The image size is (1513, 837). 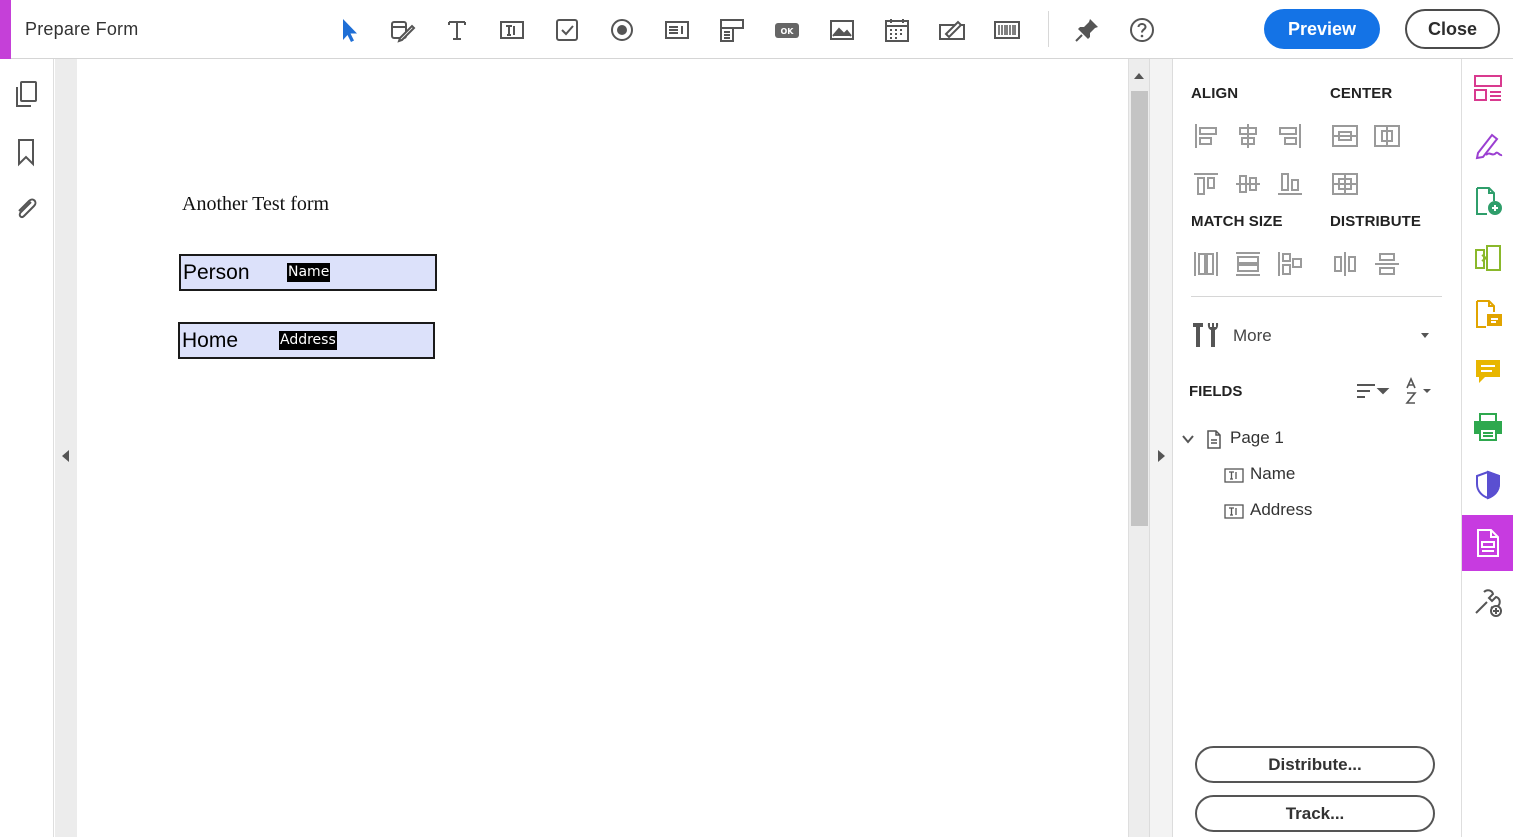 I want to click on distribute-vertically-icon, so click(x=1387, y=264).